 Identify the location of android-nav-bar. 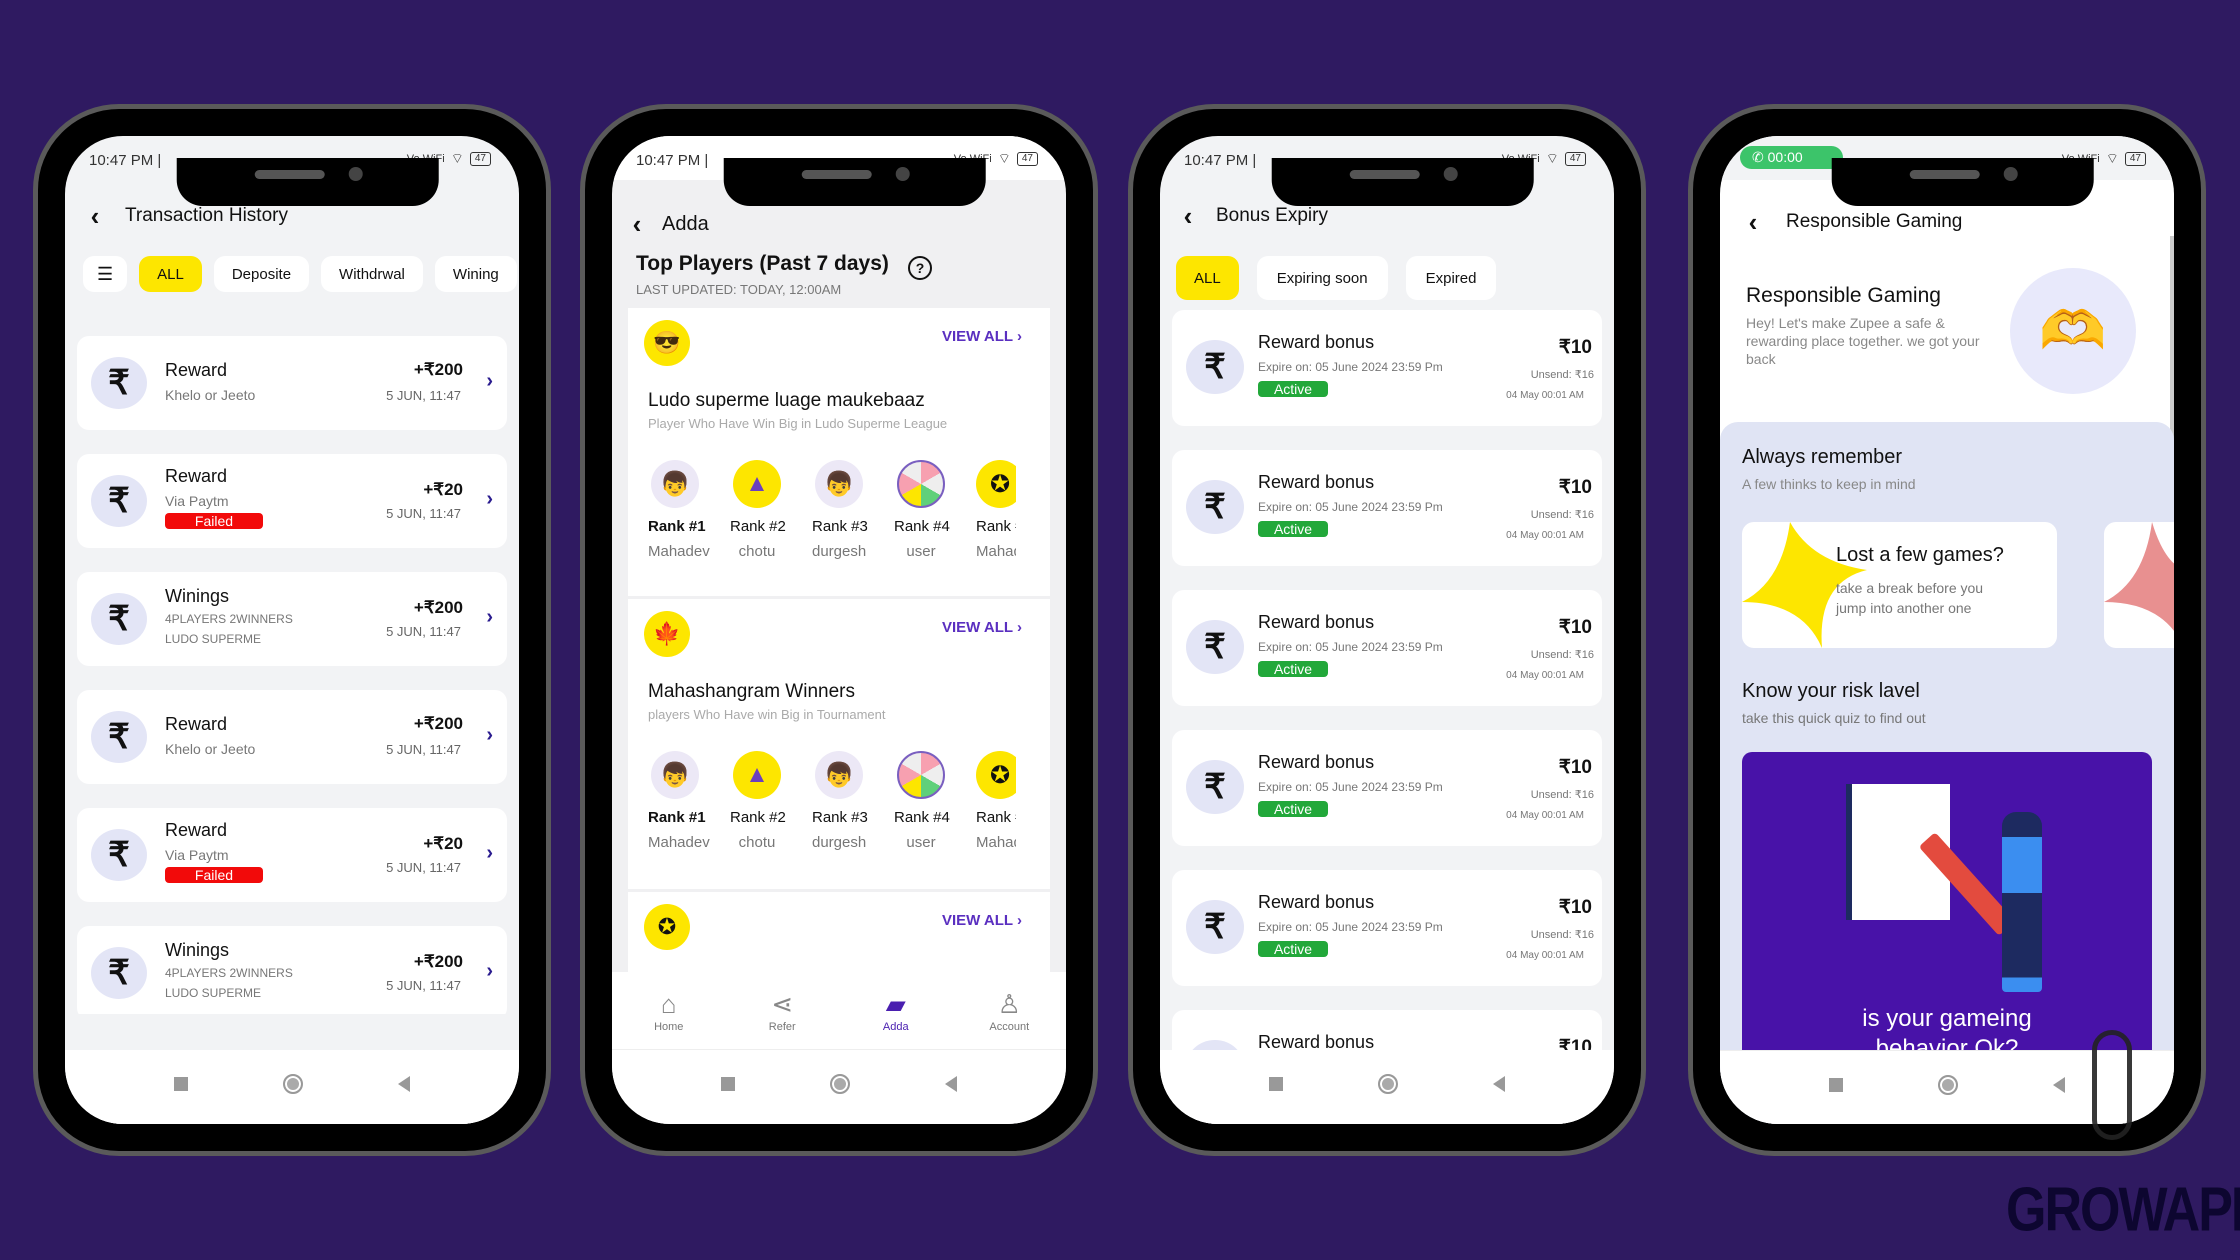
(839, 1087).